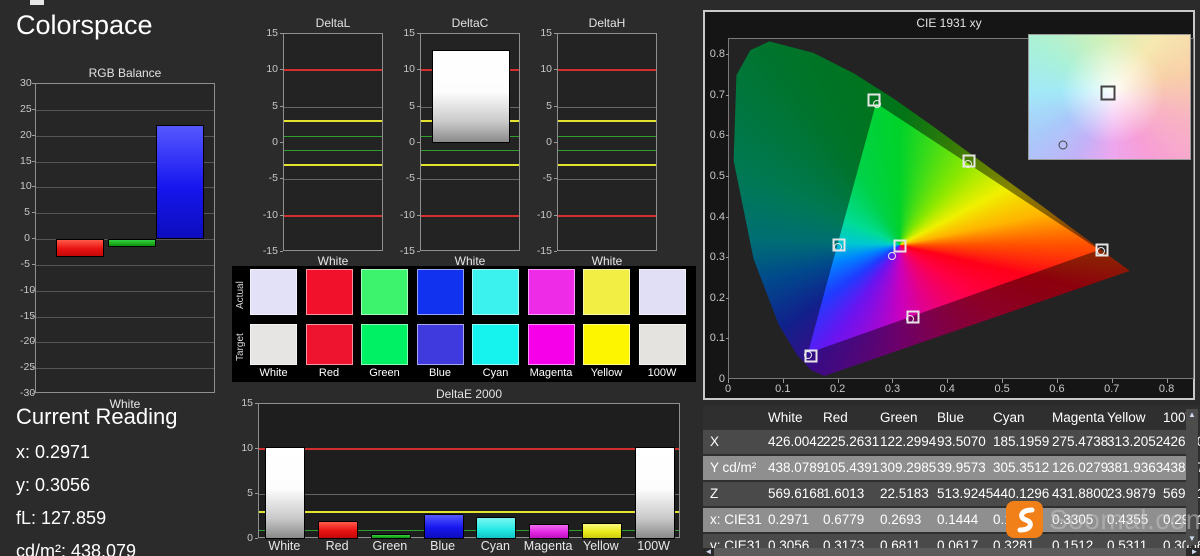 The height and width of the screenshot is (556, 1200). What do you see at coordinates (470, 142) in the screenshot?
I see `deltaC-plot` at bounding box center [470, 142].